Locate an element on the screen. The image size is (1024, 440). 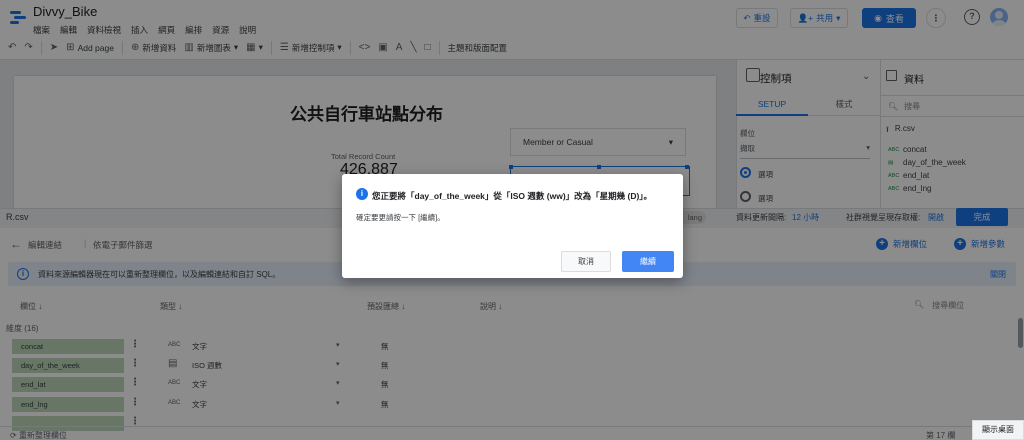
show-desktop-button: 顯示桌面 is located at coordinates (998, 430).